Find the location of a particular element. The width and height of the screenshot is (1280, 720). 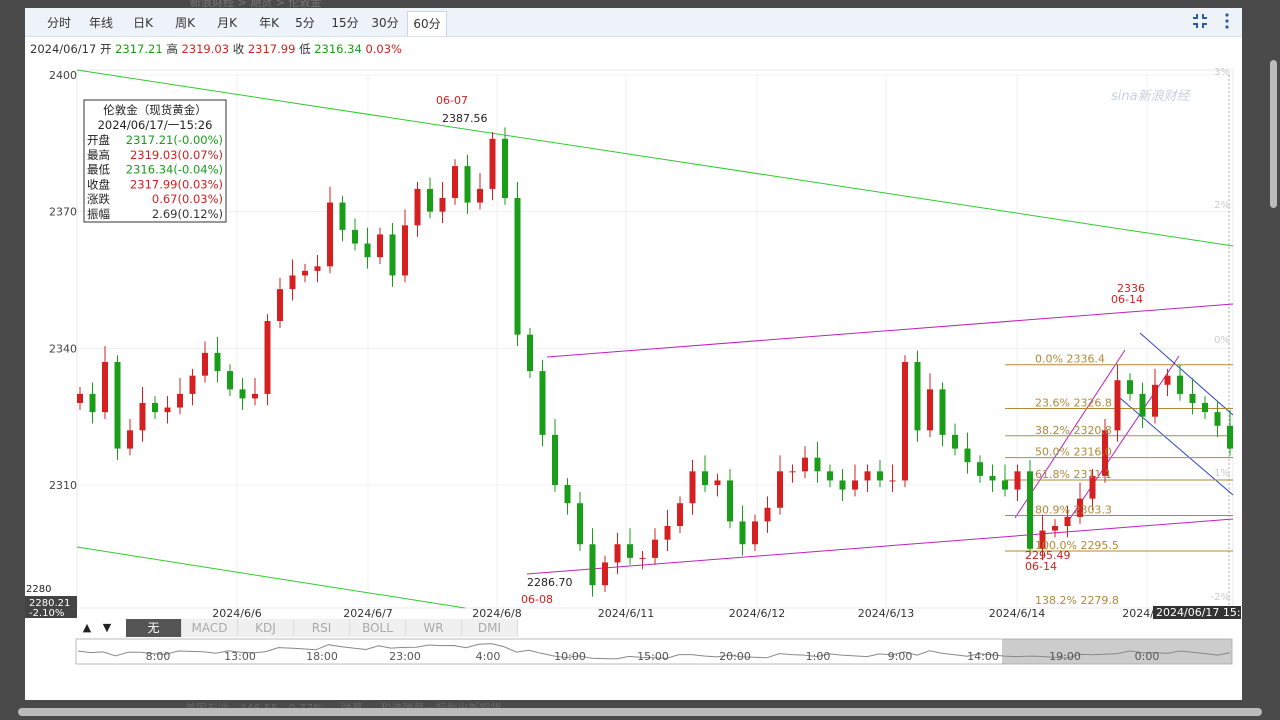

right-pct-label: 0% is located at coordinates (1222, 340).